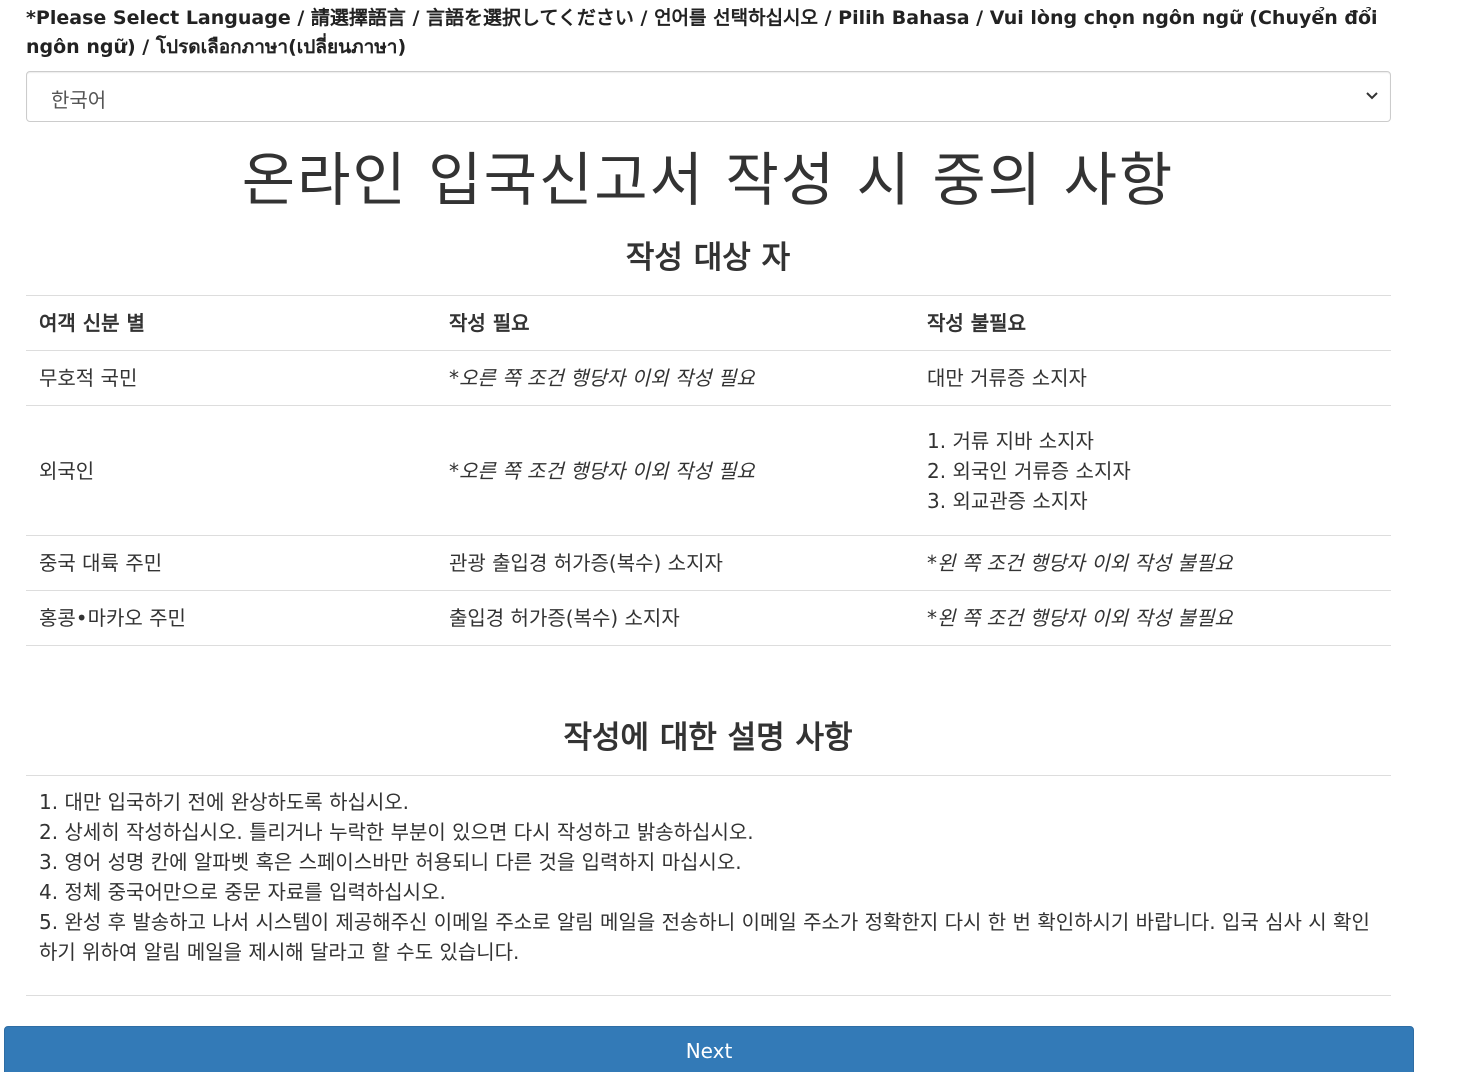 The height and width of the screenshot is (1072, 1461). What do you see at coordinates (1152, 470) in the screenshot?
I see `cell-not-required-list: 1. 거류 지바 소지자 2. 외국인 거류증 소지자 3. 외교관증 소지자` at bounding box center [1152, 470].